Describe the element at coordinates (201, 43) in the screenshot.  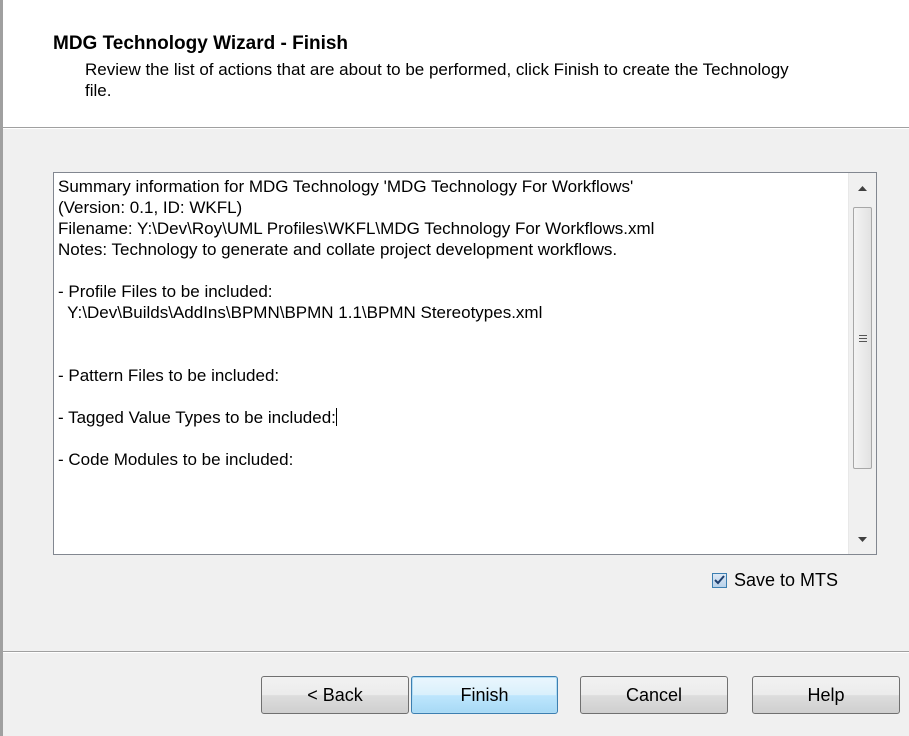
I see `wizard-title: MDG Technology Wizard - Finish` at that location.